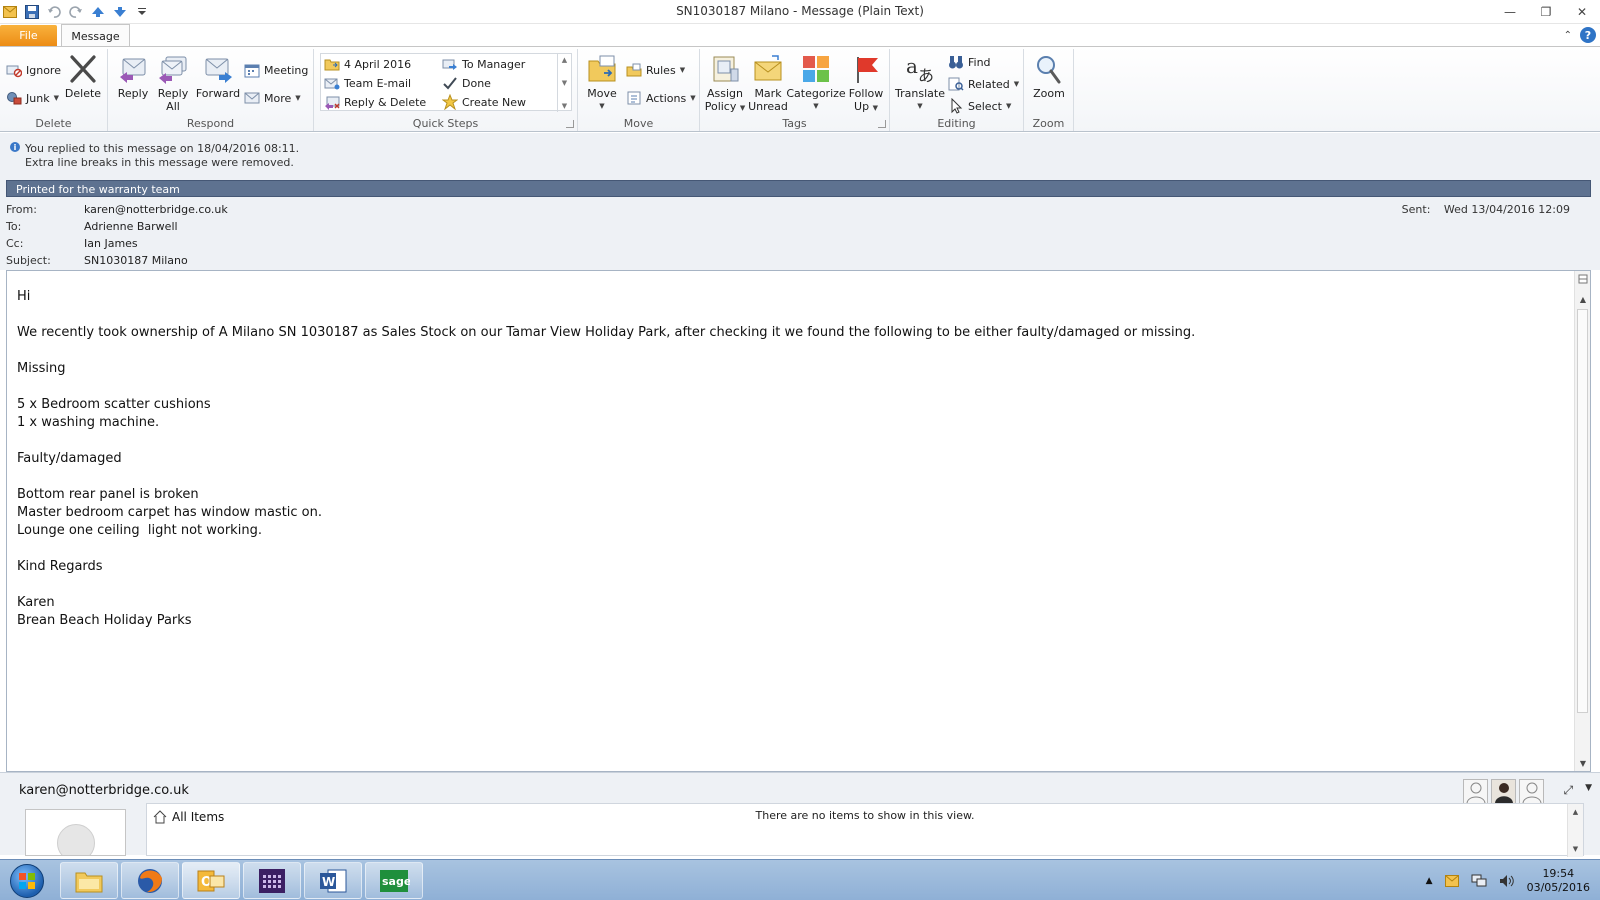  What do you see at coordinates (466, 83) in the screenshot?
I see `quick-step-item: Done` at bounding box center [466, 83].